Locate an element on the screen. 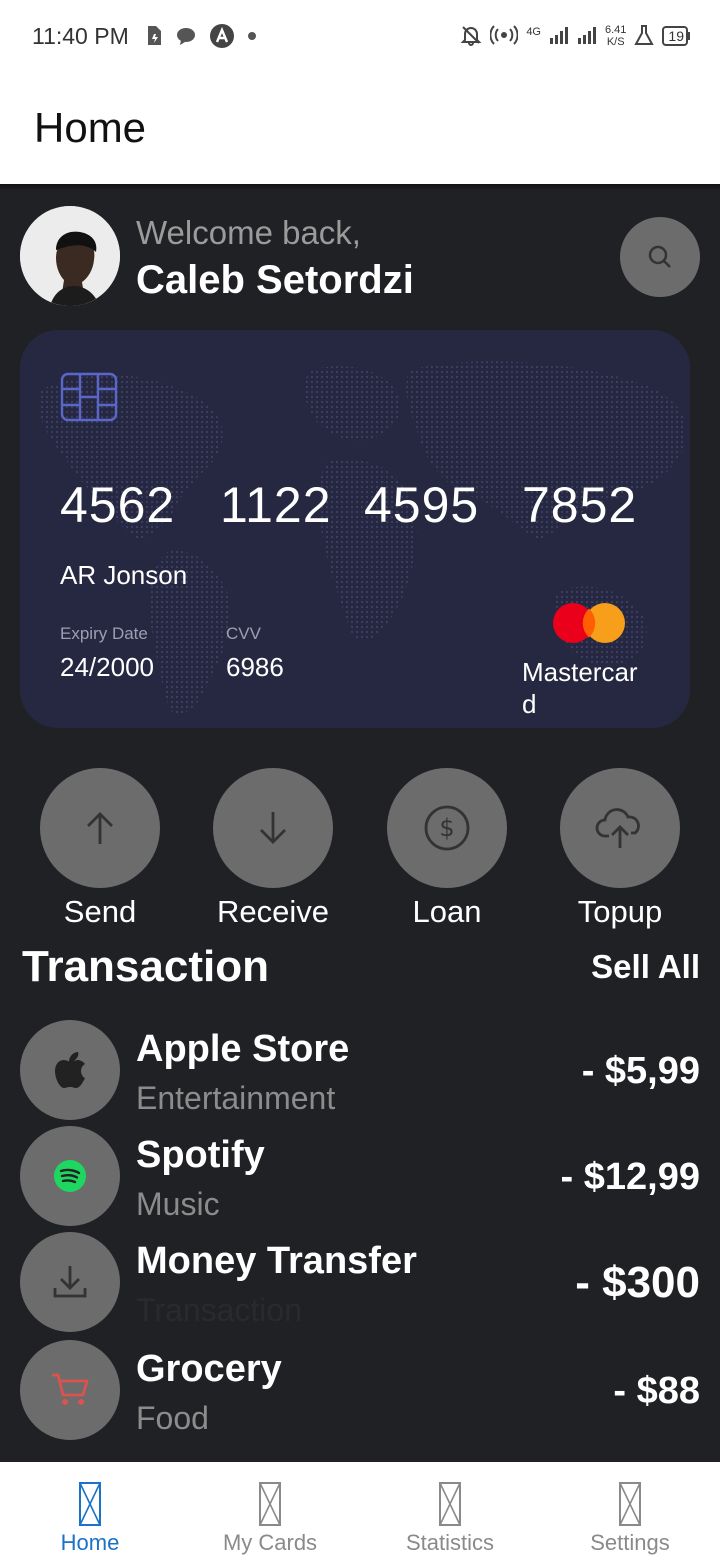  transaction-row: Apple Store Entertainment - $5,99 is located at coordinates (360, 1070).